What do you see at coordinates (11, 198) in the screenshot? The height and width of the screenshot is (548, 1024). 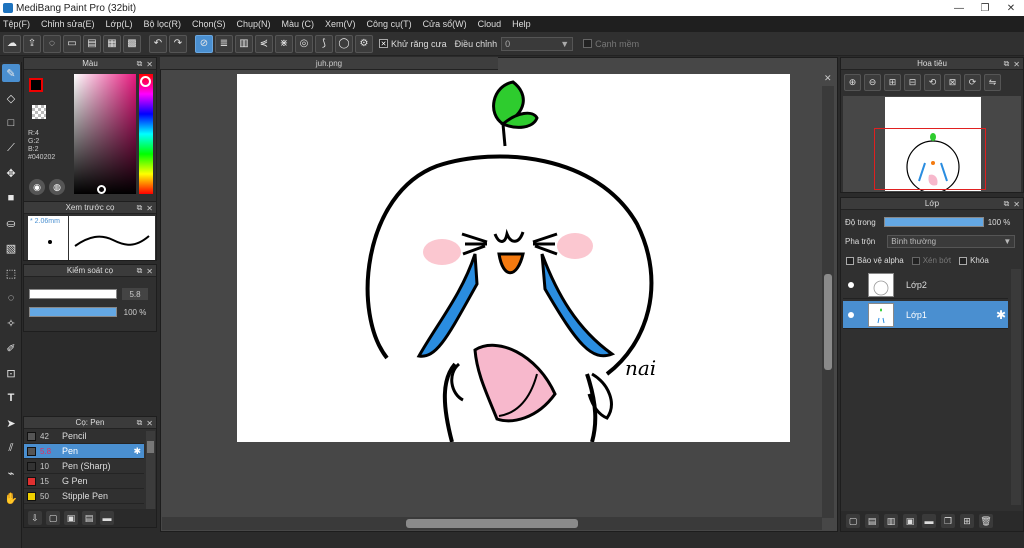 I see `fill-rect-tool-icon: ■` at bounding box center [11, 198].